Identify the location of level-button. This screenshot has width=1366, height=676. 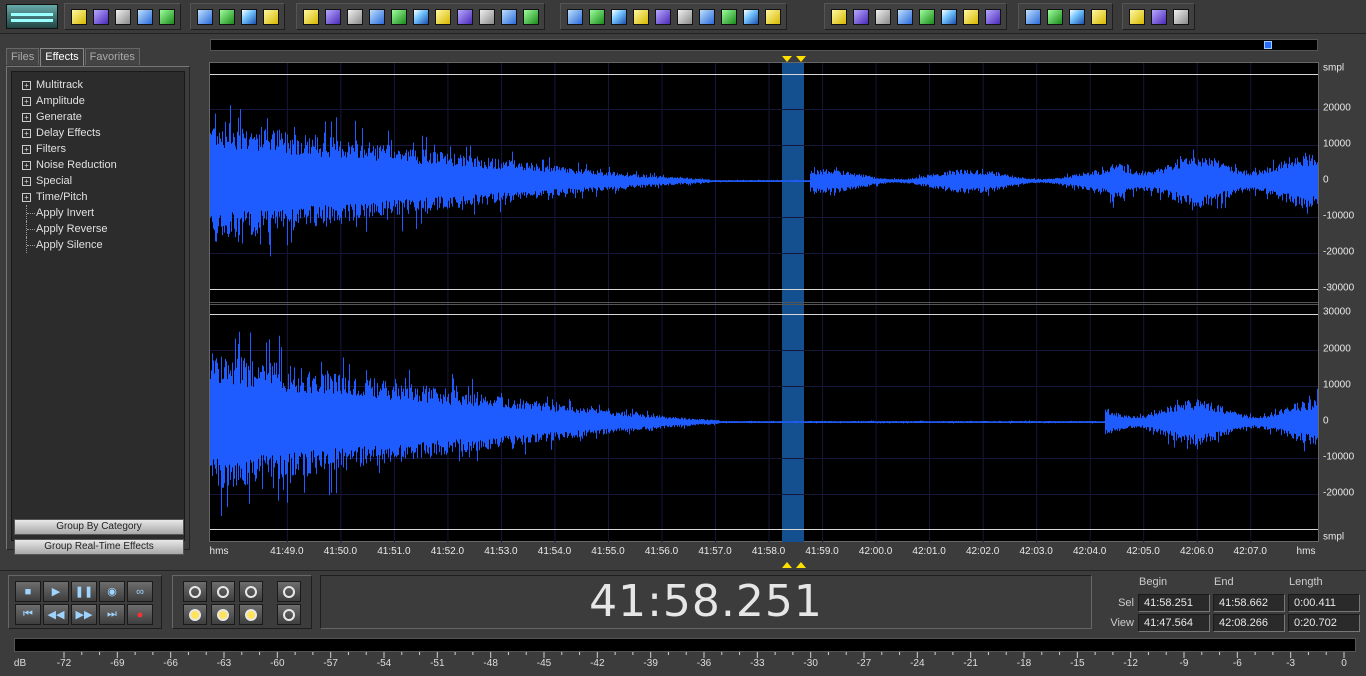
(464, 16).